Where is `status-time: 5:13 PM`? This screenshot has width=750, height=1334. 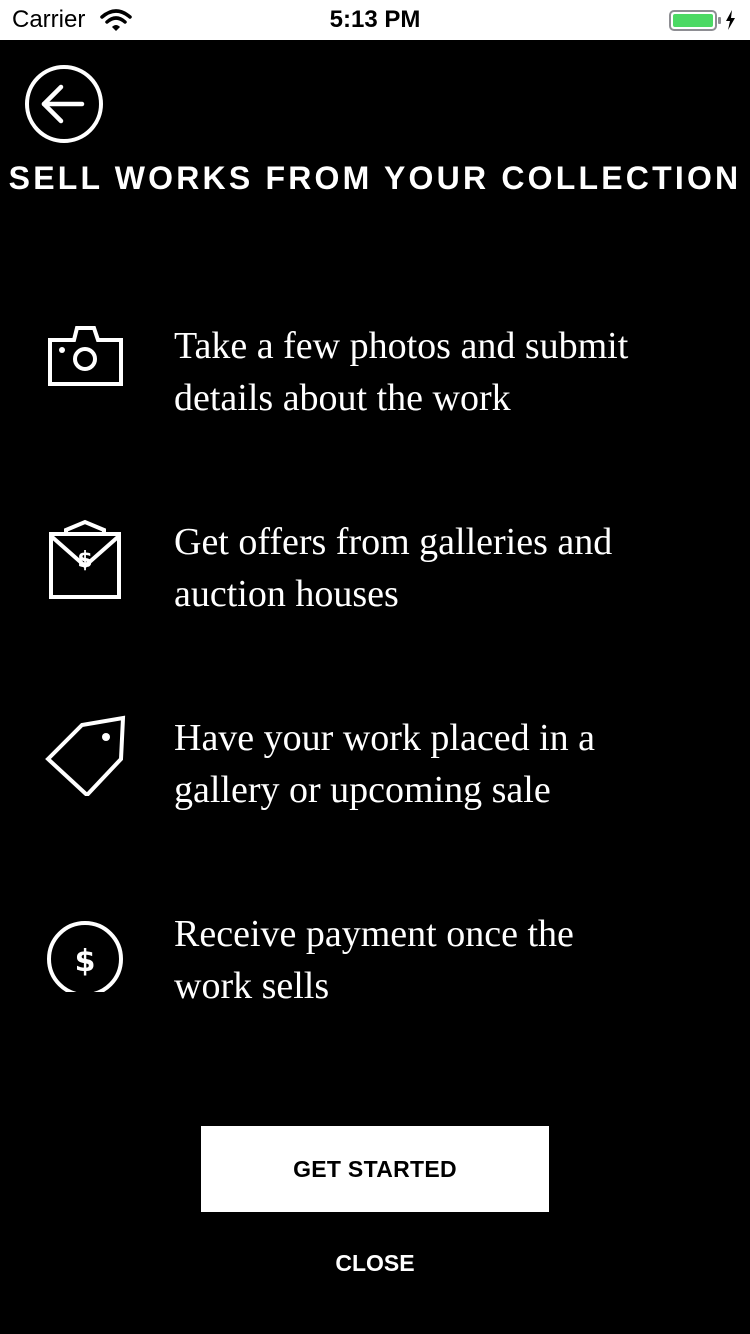 status-time: 5:13 PM is located at coordinates (375, 19).